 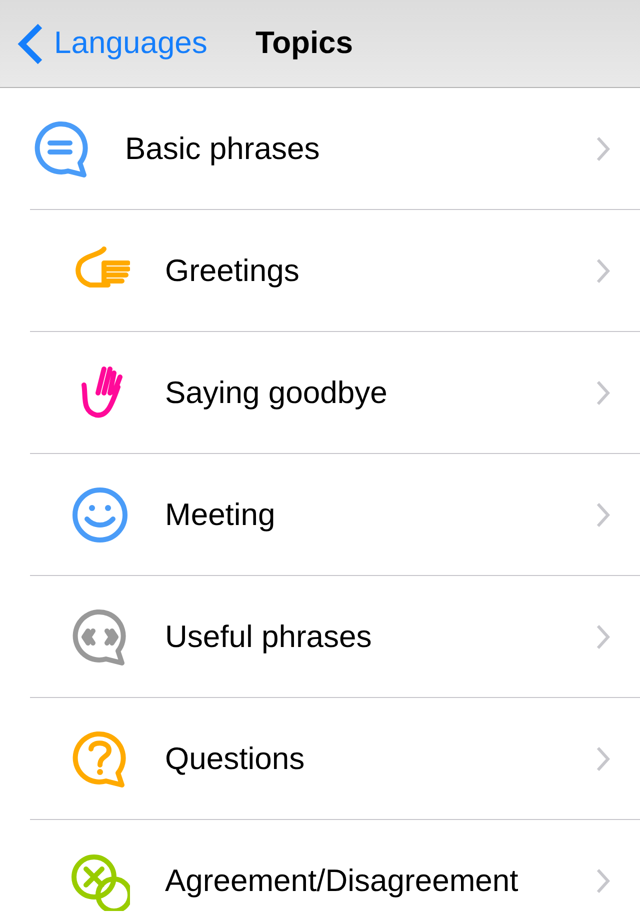 What do you see at coordinates (235, 759) in the screenshot?
I see `topic-label: Questions` at bounding box center [235, 759].